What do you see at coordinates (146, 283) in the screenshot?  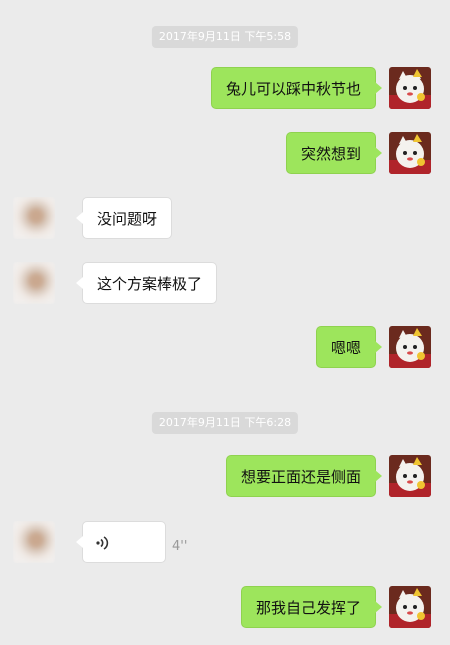 I see `message-bubble-other: 这个方案棒极了` at bounding box center [146, 283].